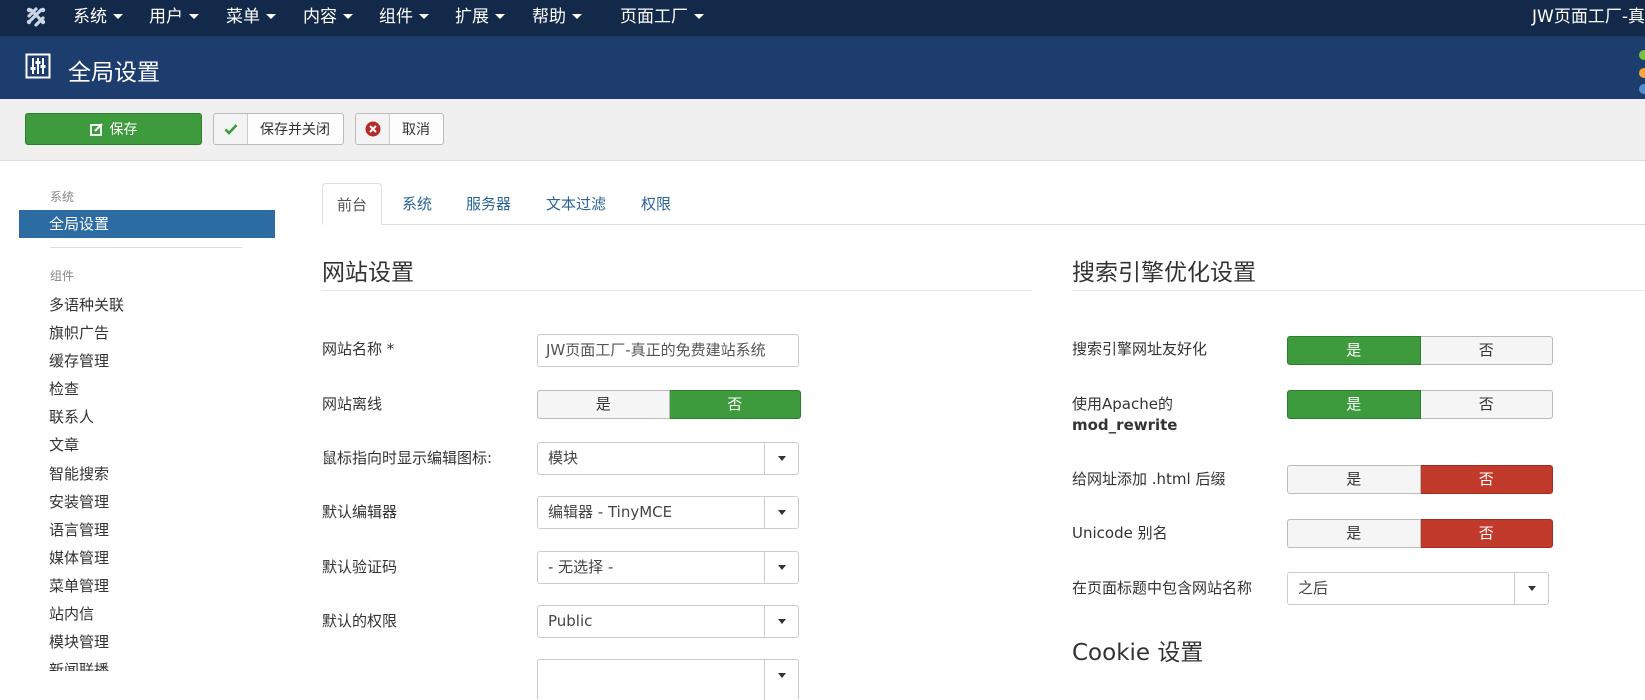 The height and width of the screenshot is (700, 1645). I want to click on captcha-select: - 无选择 -, so click(668, 567).